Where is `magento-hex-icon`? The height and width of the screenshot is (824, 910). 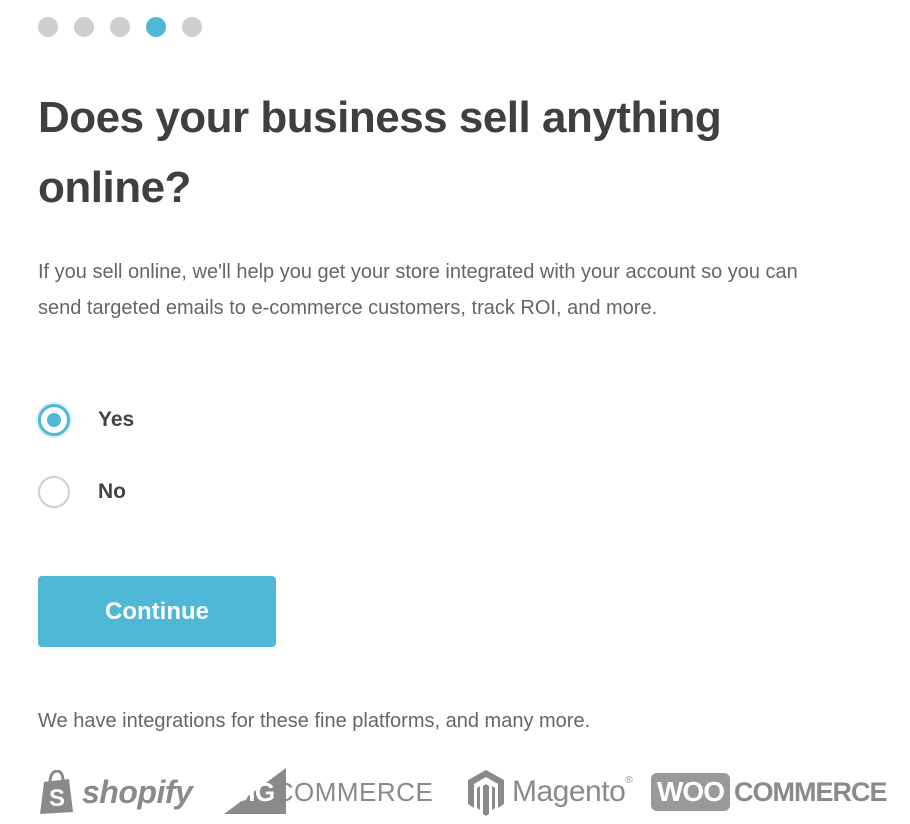
magento-hex-icon is located at coordinates (486, 793).